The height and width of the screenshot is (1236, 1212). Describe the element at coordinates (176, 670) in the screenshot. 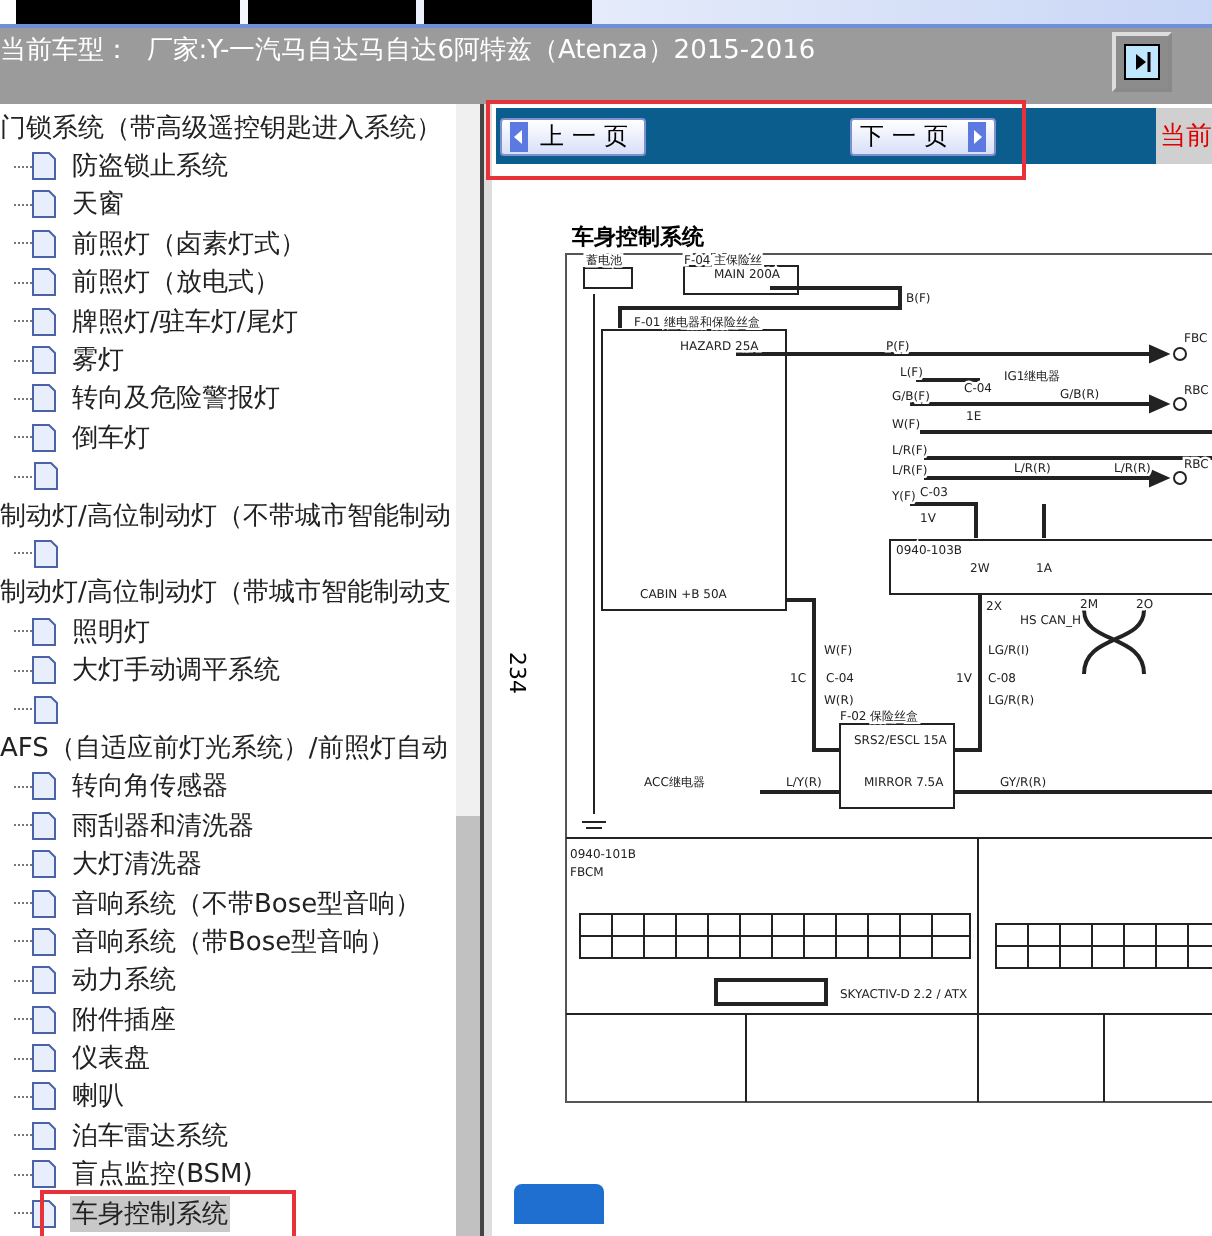

I see `tree-item: 大灯手动调平系统` at that location.